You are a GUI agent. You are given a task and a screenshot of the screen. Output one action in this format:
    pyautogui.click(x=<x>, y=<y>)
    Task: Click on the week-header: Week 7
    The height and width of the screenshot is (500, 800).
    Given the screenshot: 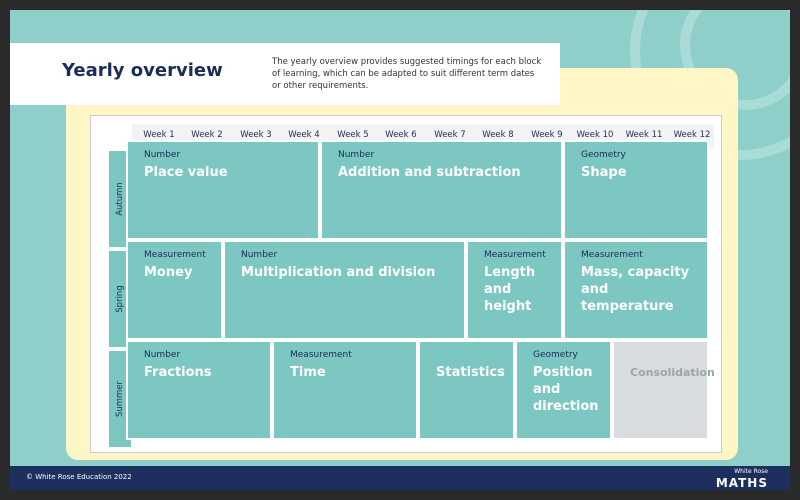 What is the action you would take?
    pyautogui.click(x=450, y=135)
    